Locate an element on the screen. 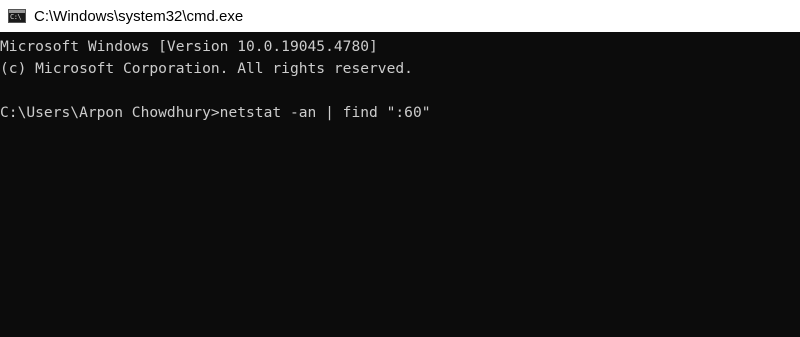  title-bar: C:\ C:\Windows\system32\cmd.exe is located at coordinates (400, 16).